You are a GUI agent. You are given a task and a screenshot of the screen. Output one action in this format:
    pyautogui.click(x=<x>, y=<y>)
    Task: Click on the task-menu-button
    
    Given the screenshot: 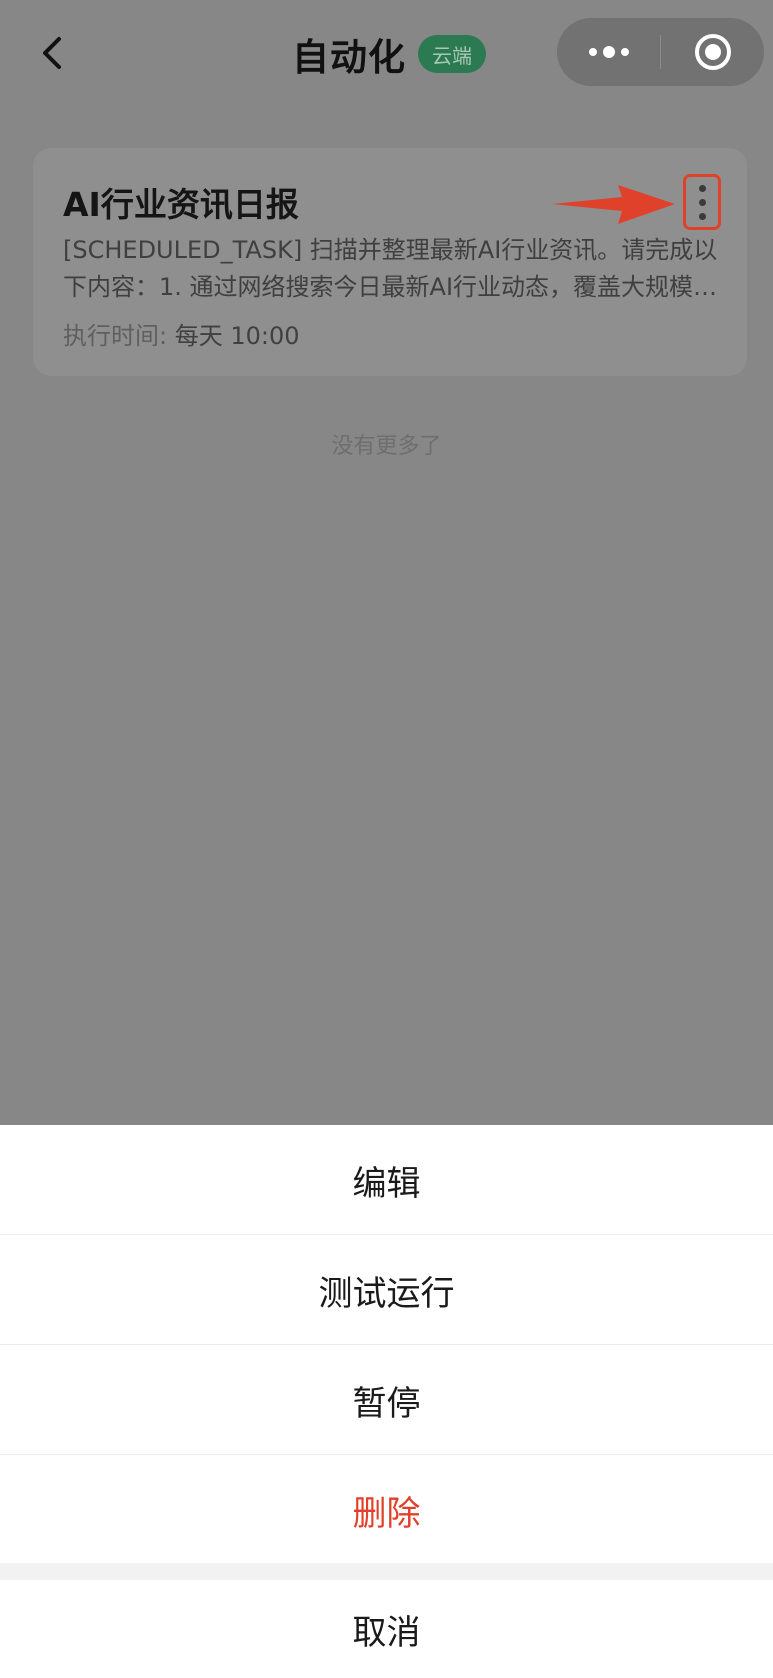 What is the action you would take?
    pyautogui.click(x=702, y=202)
    